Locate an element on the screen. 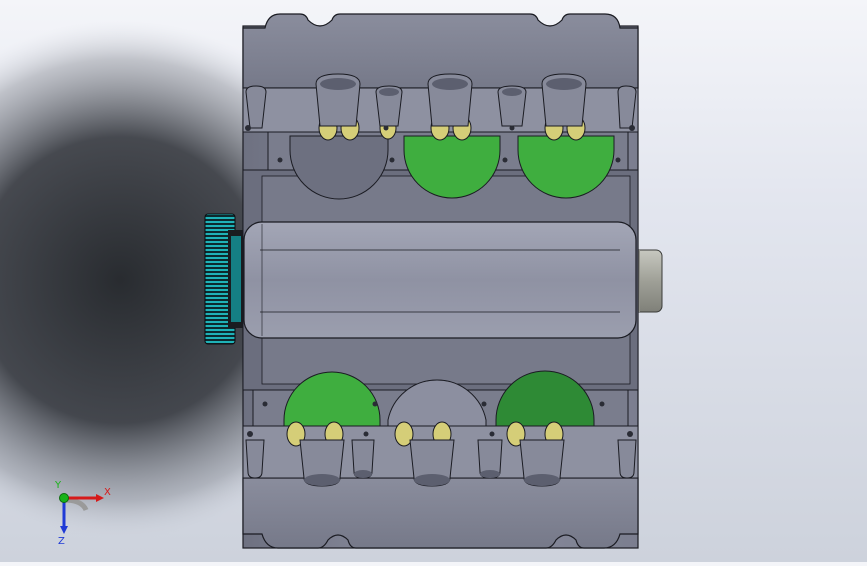 The width and height of the screenshot is (867, 566). y-axis-dot is located at coordinates (64, 498).